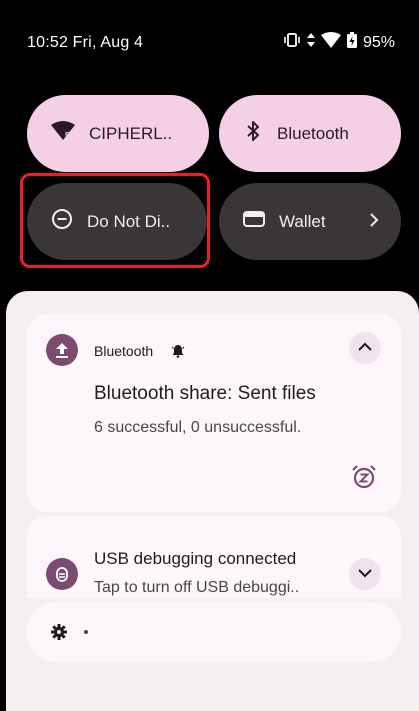 The image size is (419, 711). What do you see at coordinates (378, 42) in the screenshot?
I see `battery-percent: 95%` at bounding box center [378, 42].